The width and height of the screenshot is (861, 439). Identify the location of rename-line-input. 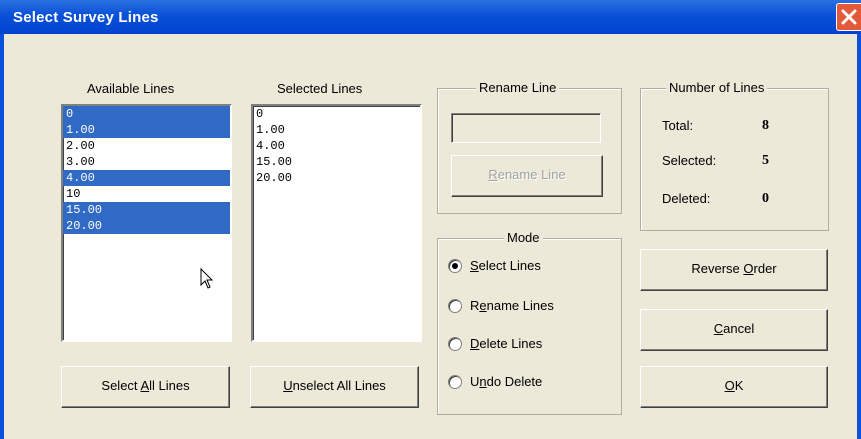
(526, 128).